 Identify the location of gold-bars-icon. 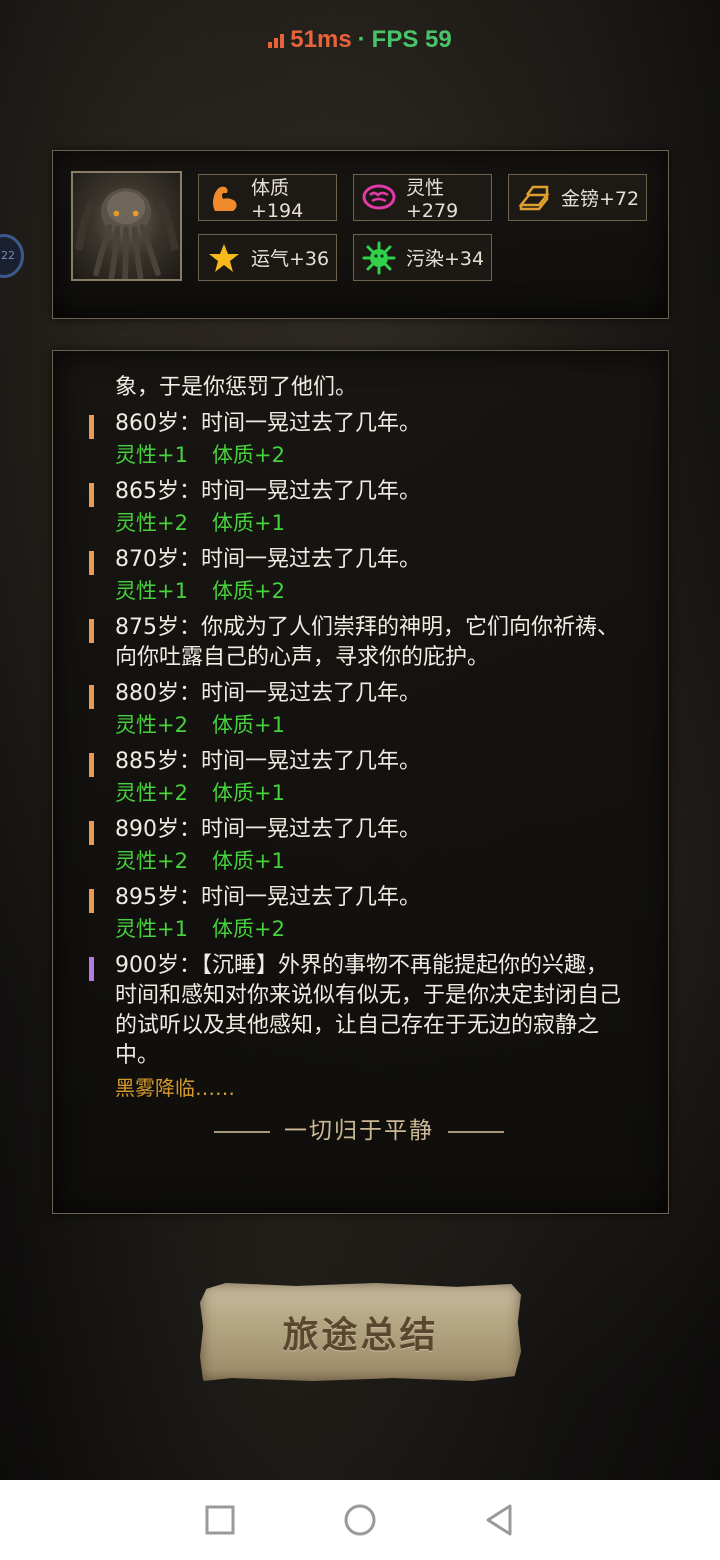
(534, 198).